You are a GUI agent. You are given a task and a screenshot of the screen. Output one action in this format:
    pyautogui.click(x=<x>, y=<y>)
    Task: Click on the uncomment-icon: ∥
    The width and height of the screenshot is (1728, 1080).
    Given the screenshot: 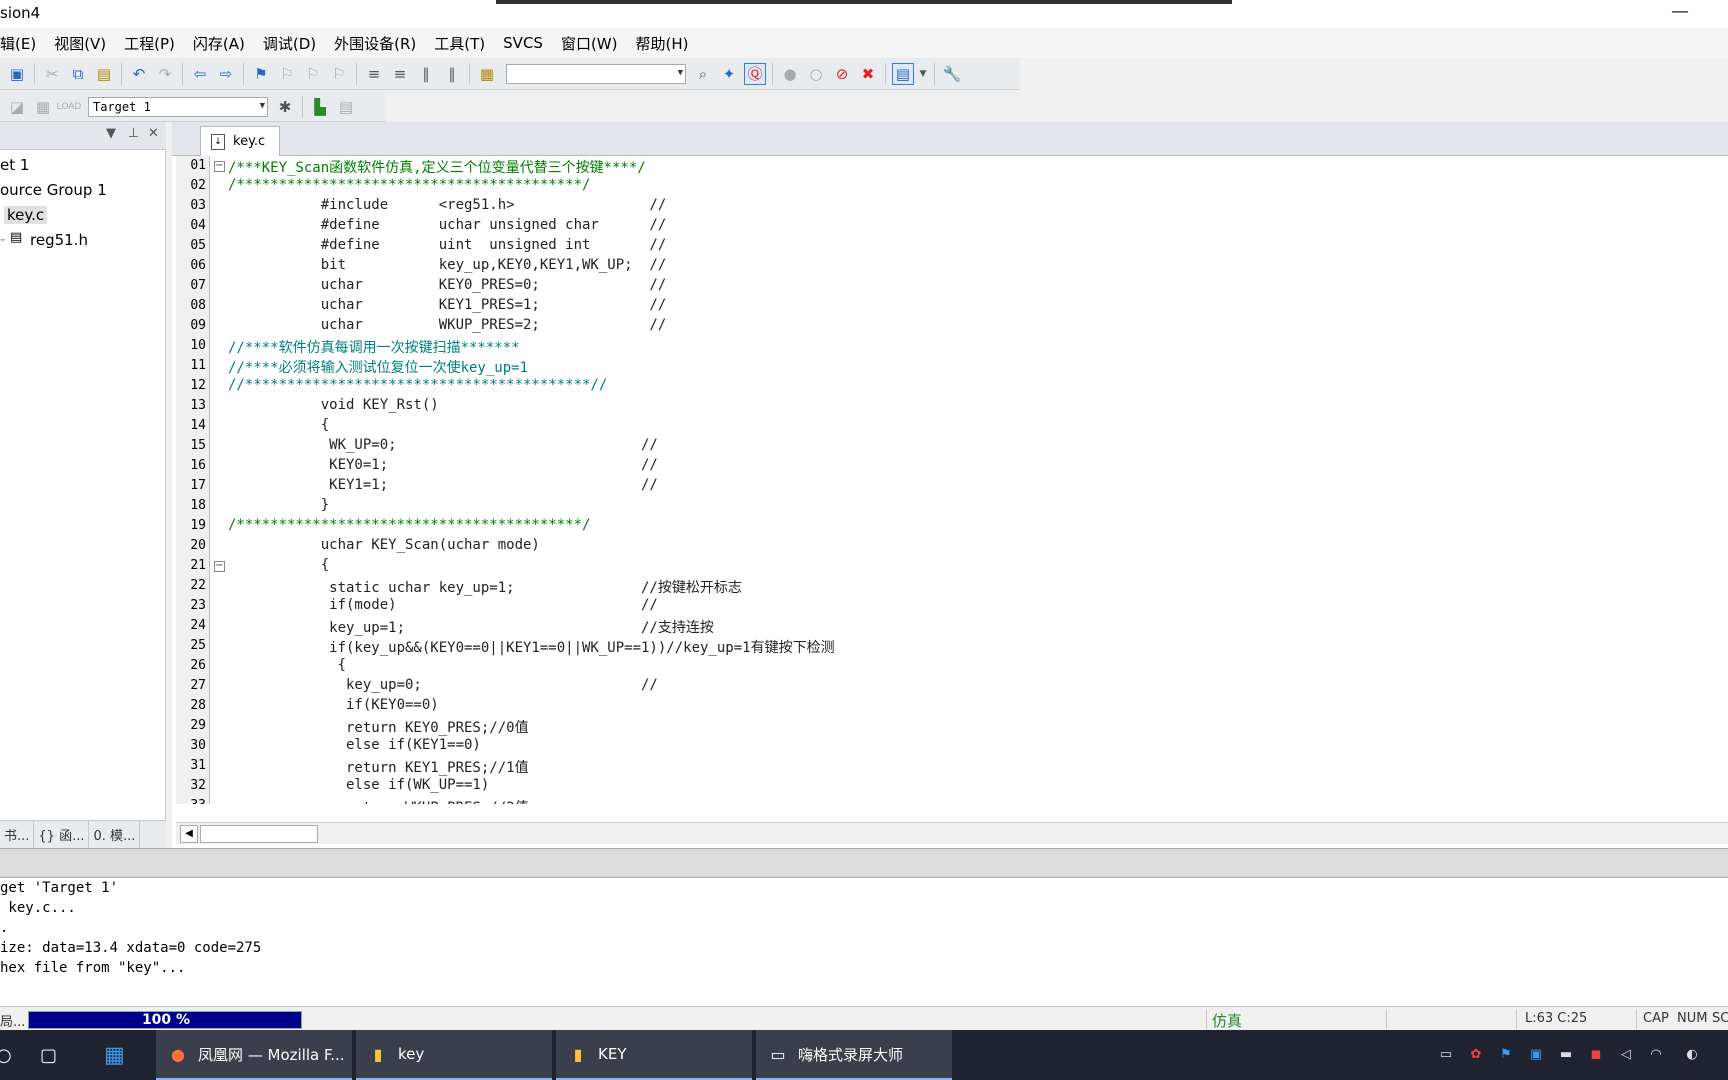 What is the action you would take?
    pyautogui.click(x=452, y=74)
    